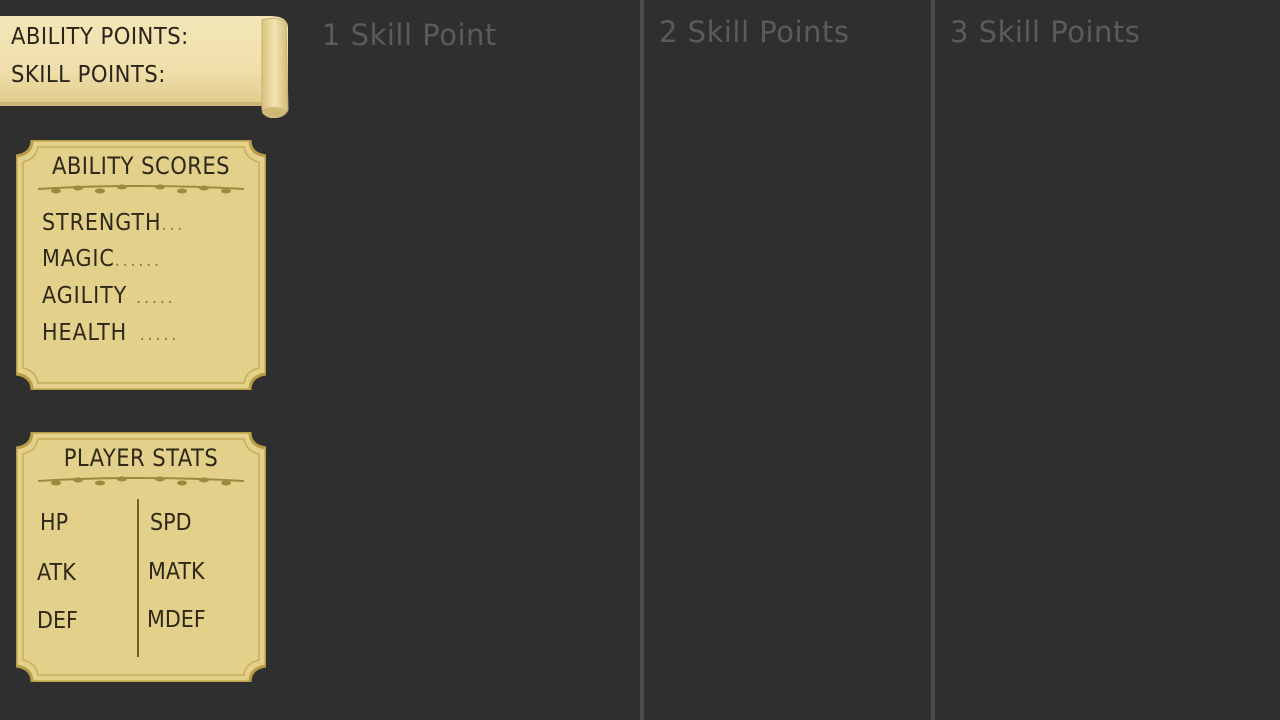  Describe the element at coordinates (57, 621) in the screenshot. I see `stat-def: DEF` at that location.